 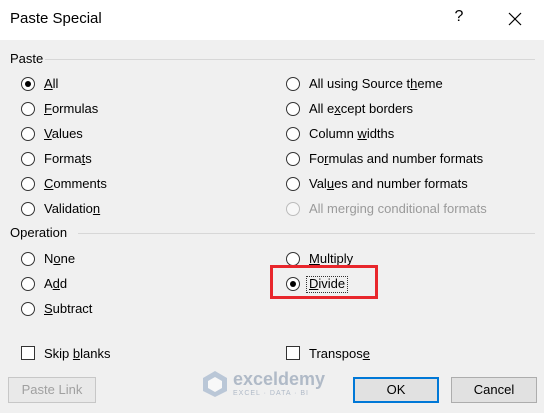 I want to click on paste-values-label: Values, so click(x=63, y=133).